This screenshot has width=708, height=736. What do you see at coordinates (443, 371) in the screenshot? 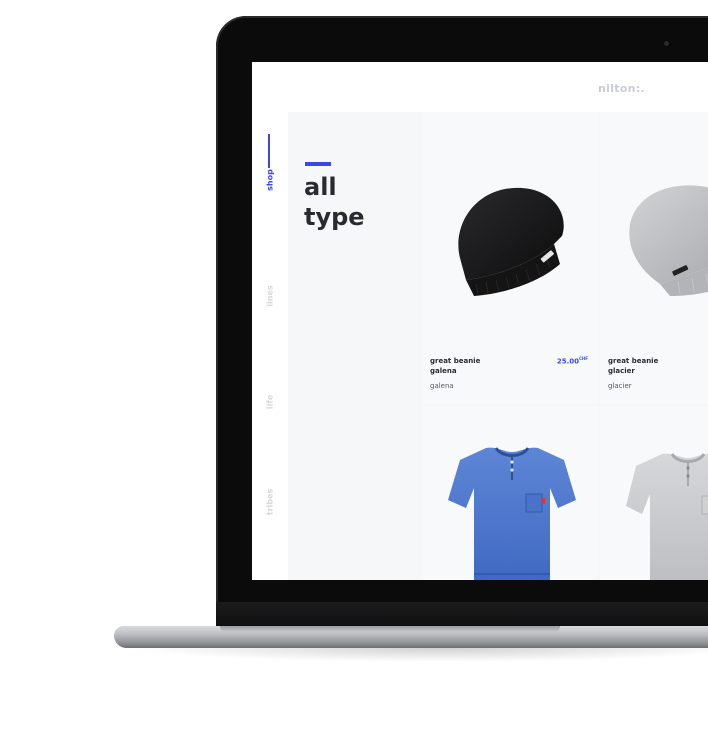
I see `product-name-line2: galena` at bounding box center [443, 371].